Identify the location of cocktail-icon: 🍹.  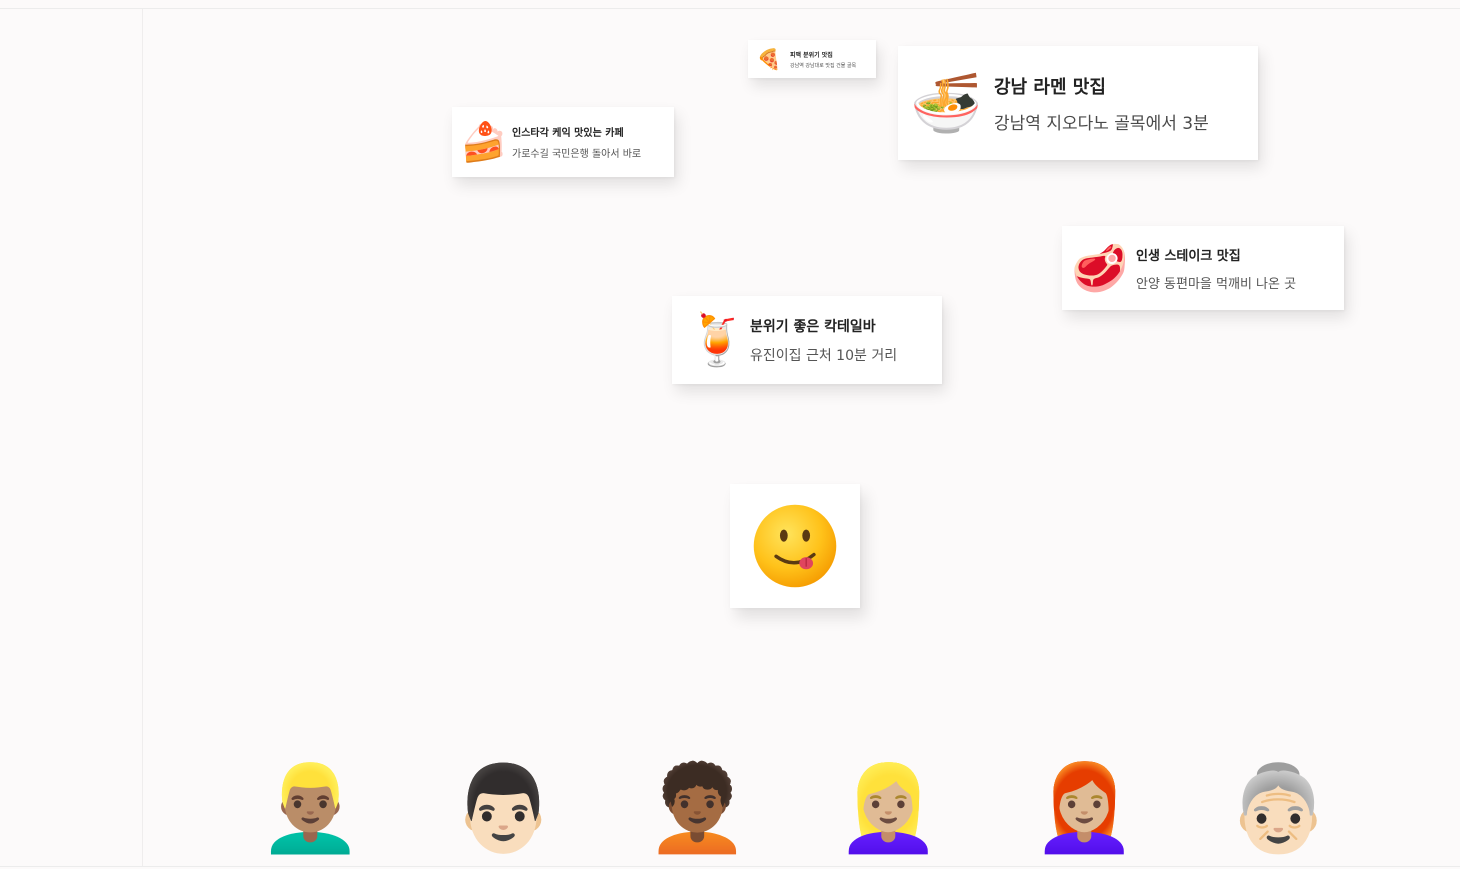
(717, 340).